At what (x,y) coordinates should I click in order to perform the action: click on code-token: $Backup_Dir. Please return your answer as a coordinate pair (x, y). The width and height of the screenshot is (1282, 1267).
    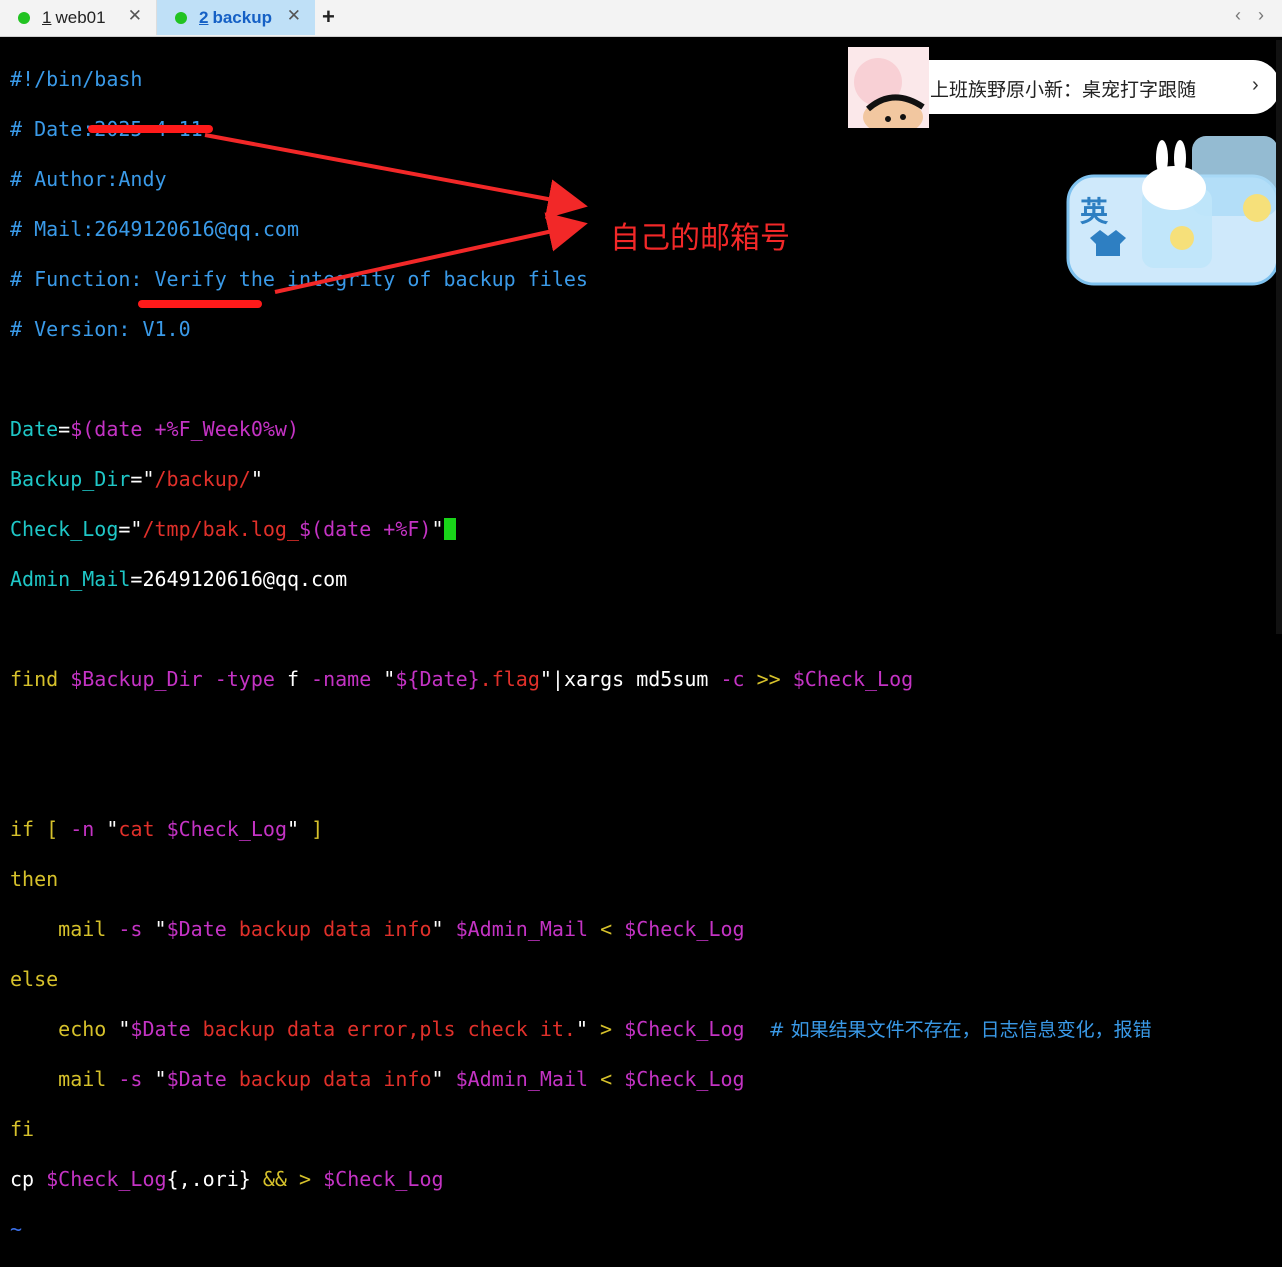
    Looking at the image, I should click on (136, 679).